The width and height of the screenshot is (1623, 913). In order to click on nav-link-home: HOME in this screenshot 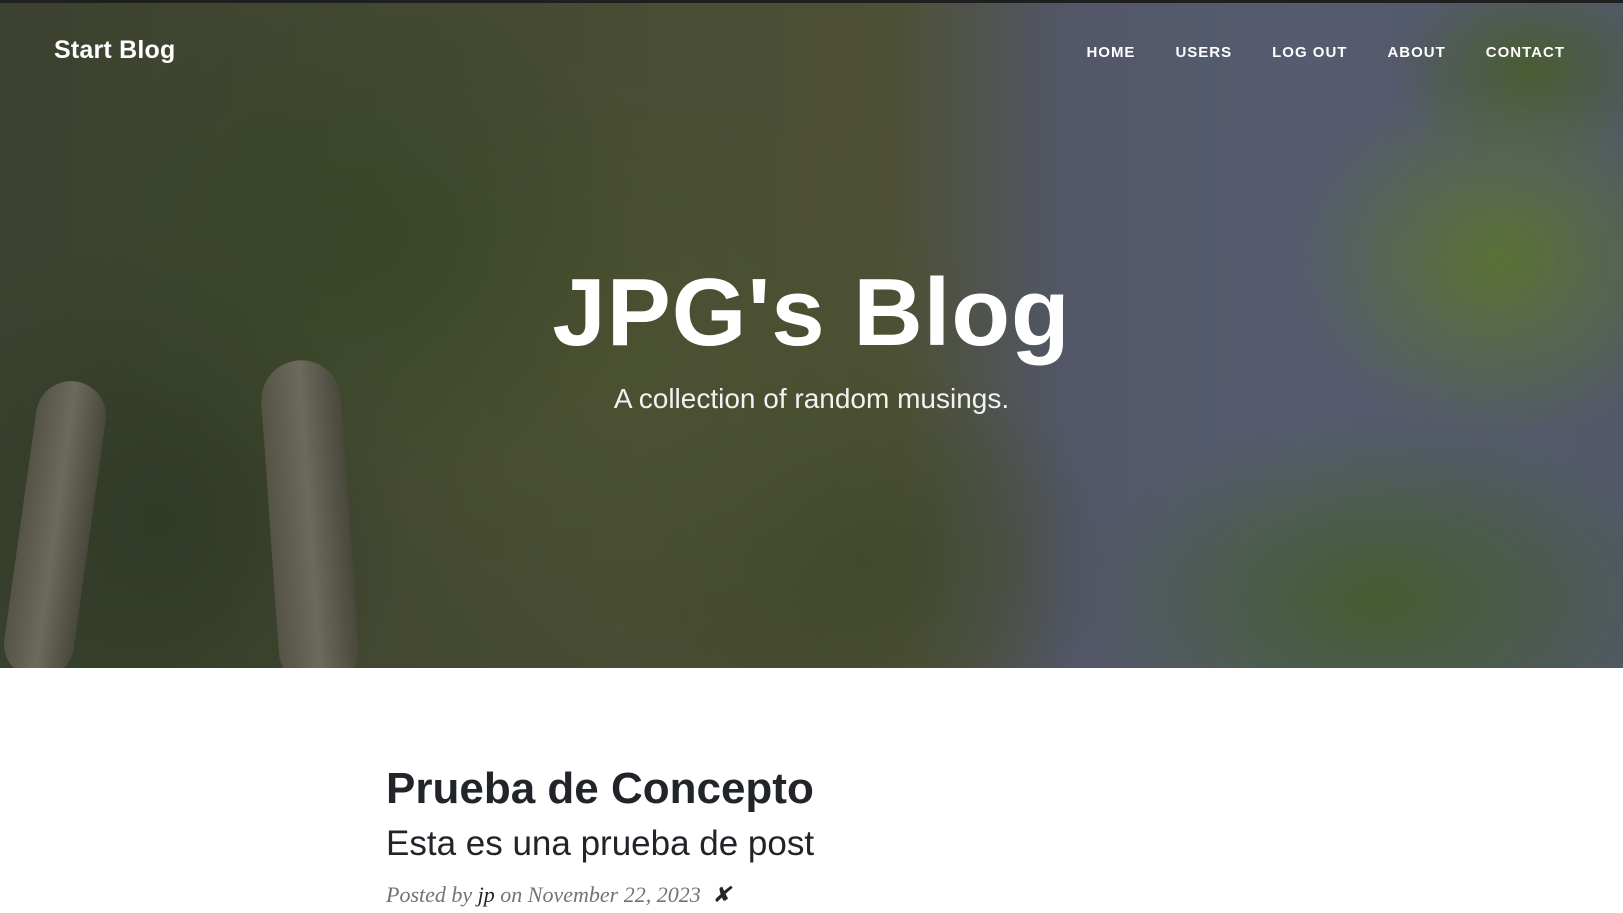, I will do `click(1110, 52)`.